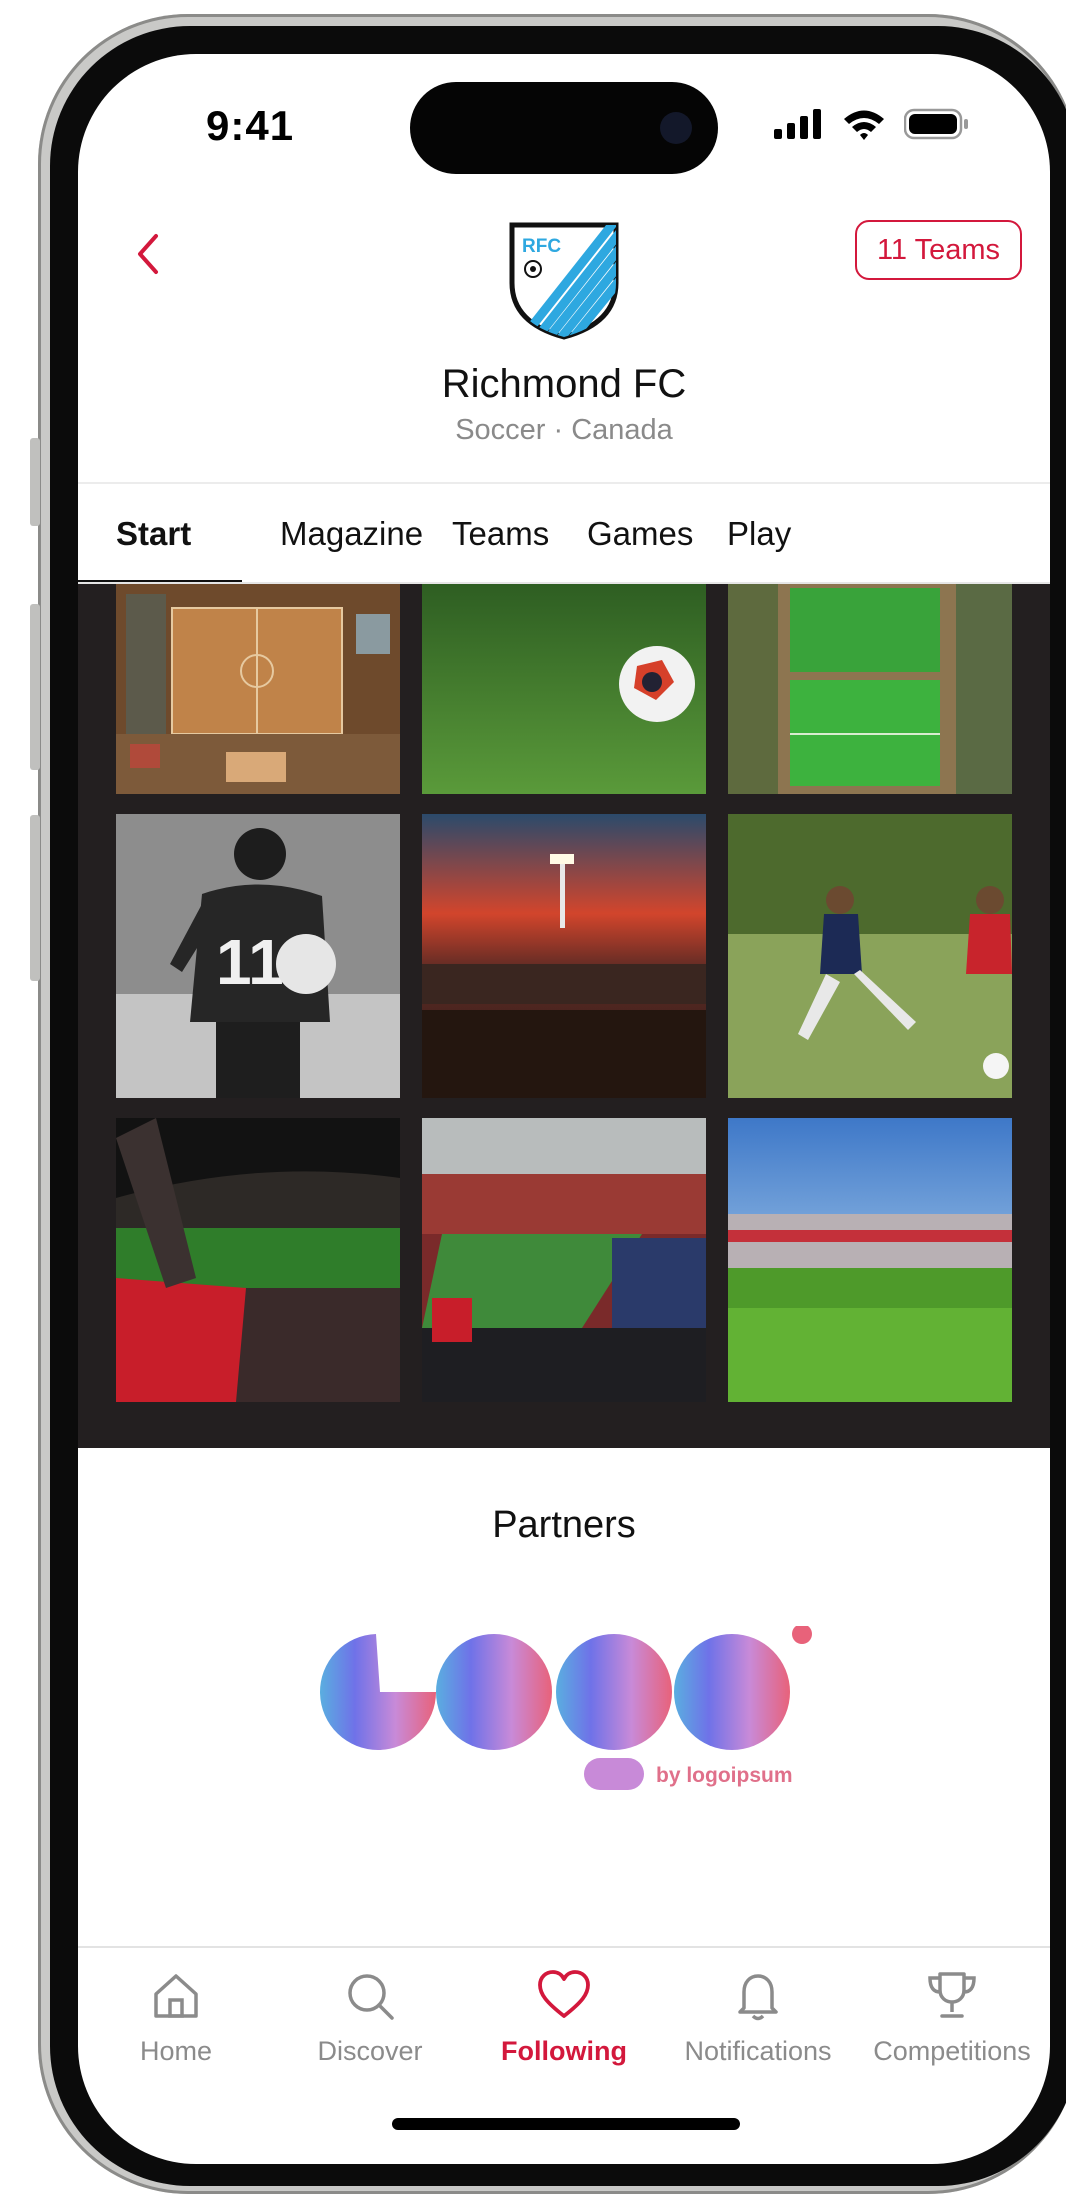 The width and height of the screenshot is (1066, 2194). What do you see at coordinates (759, 534) in the screenshot?
I see `tab-play: Play` at bounding box center [759, 534].